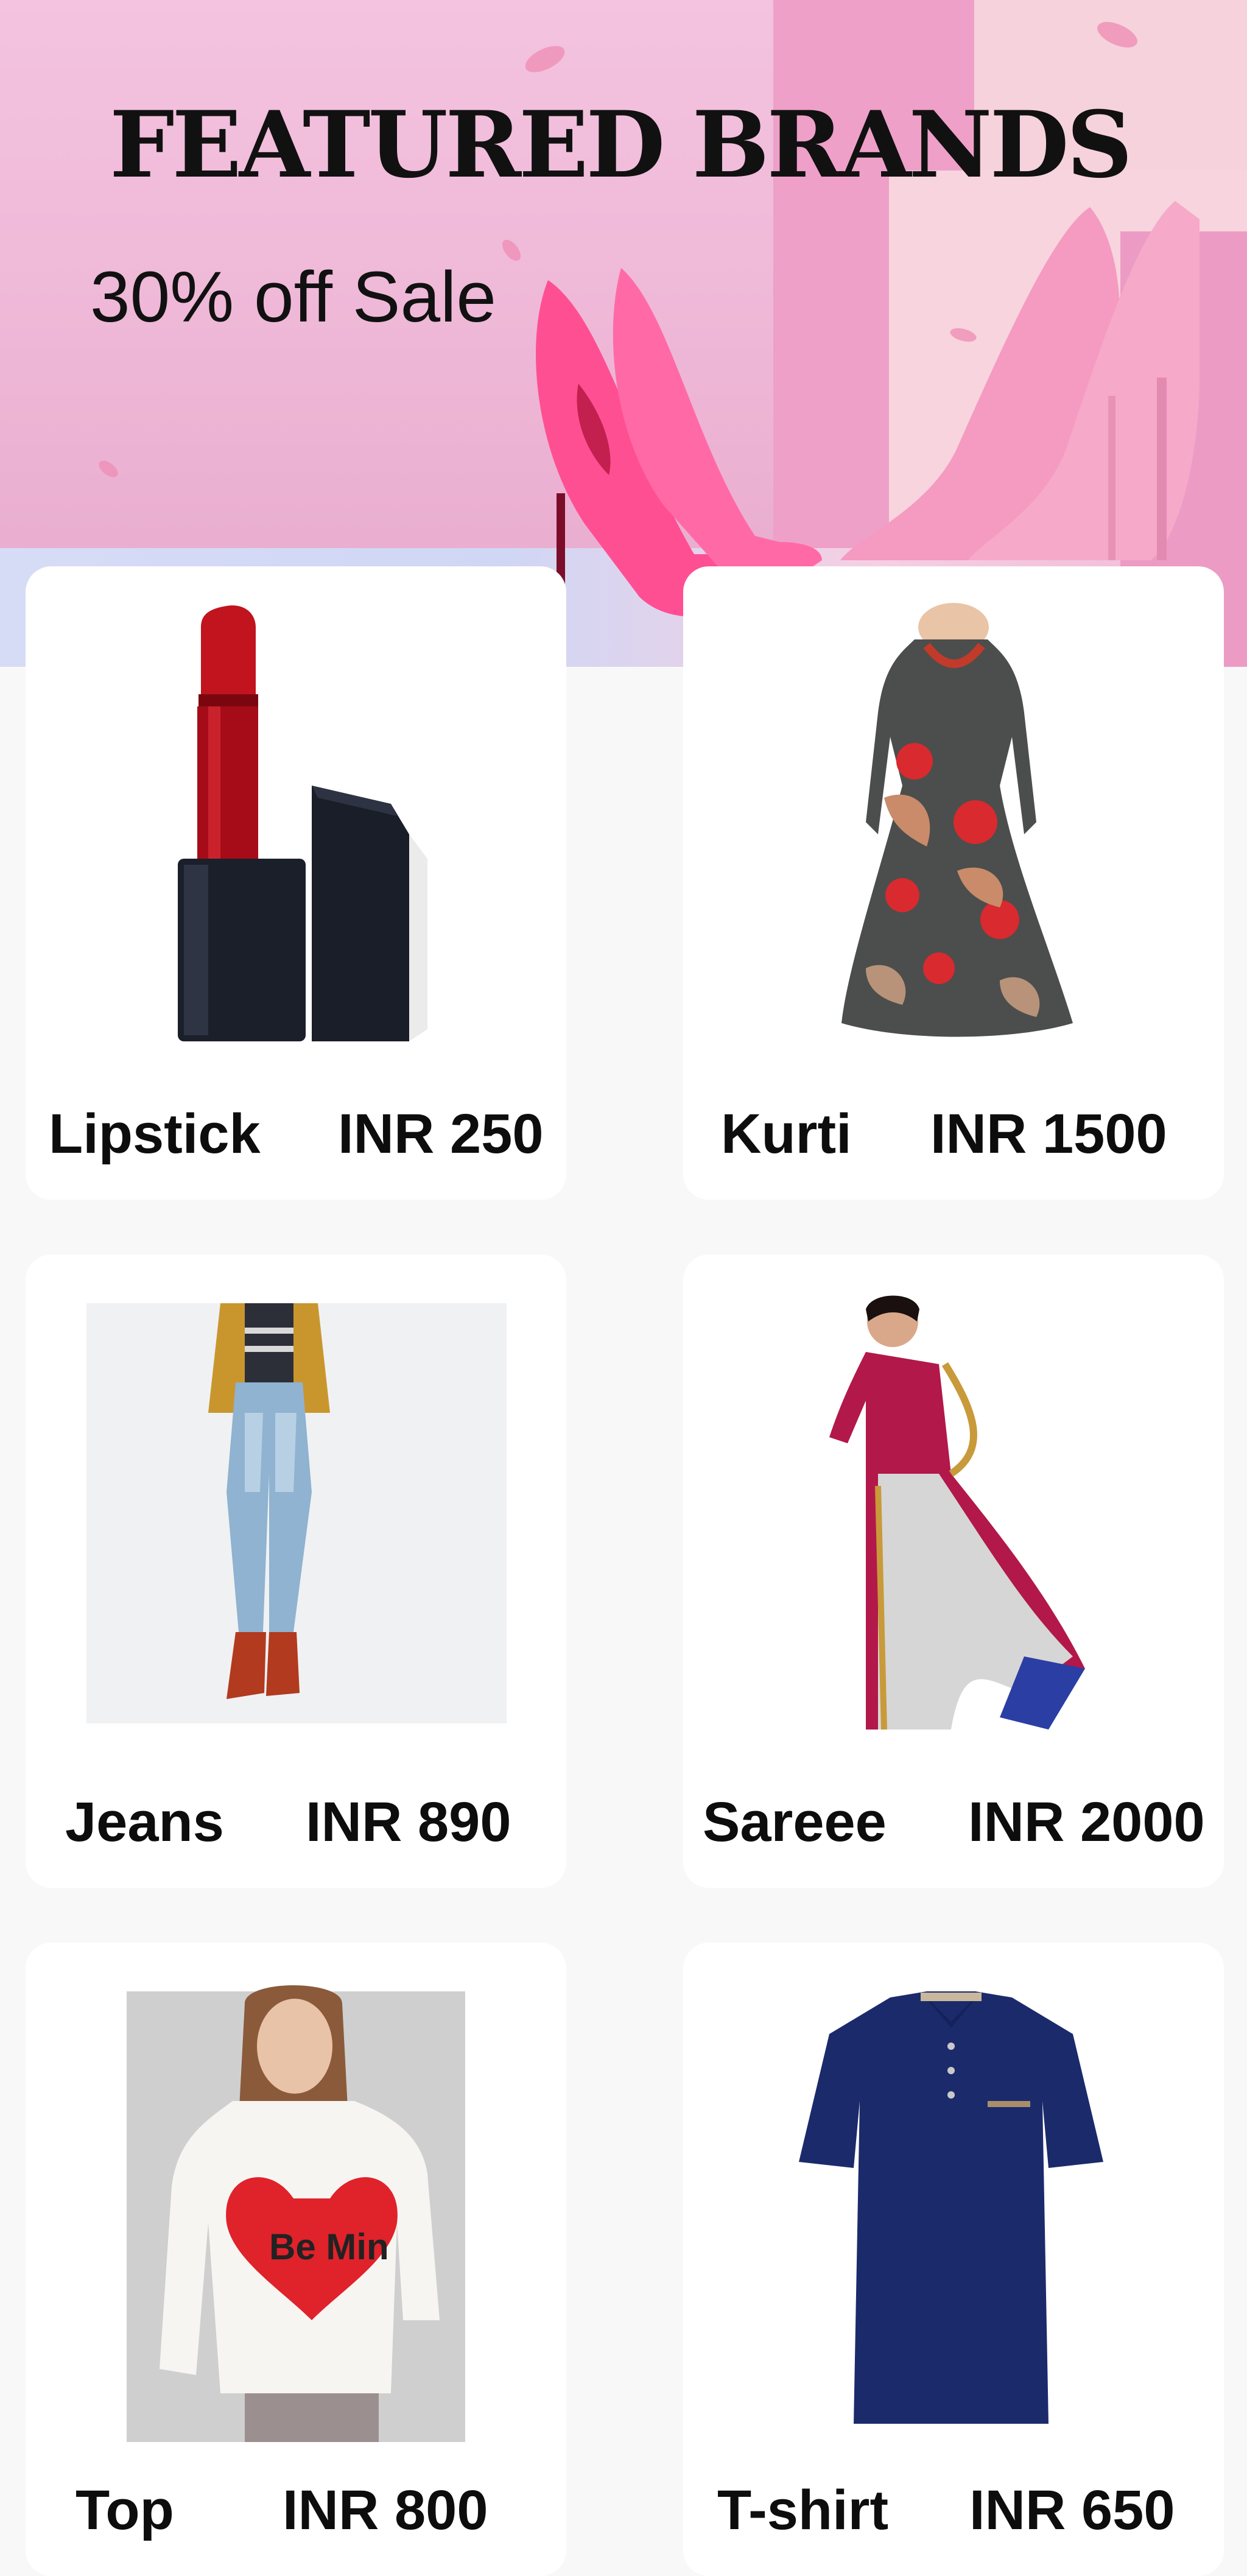 This screenshot has height=2576, width=1247. What do you see at coordinates (621, 145) in the screenshot?
I see `banner-title: FEATURED BRANDS` at bounding box center [621, 145].